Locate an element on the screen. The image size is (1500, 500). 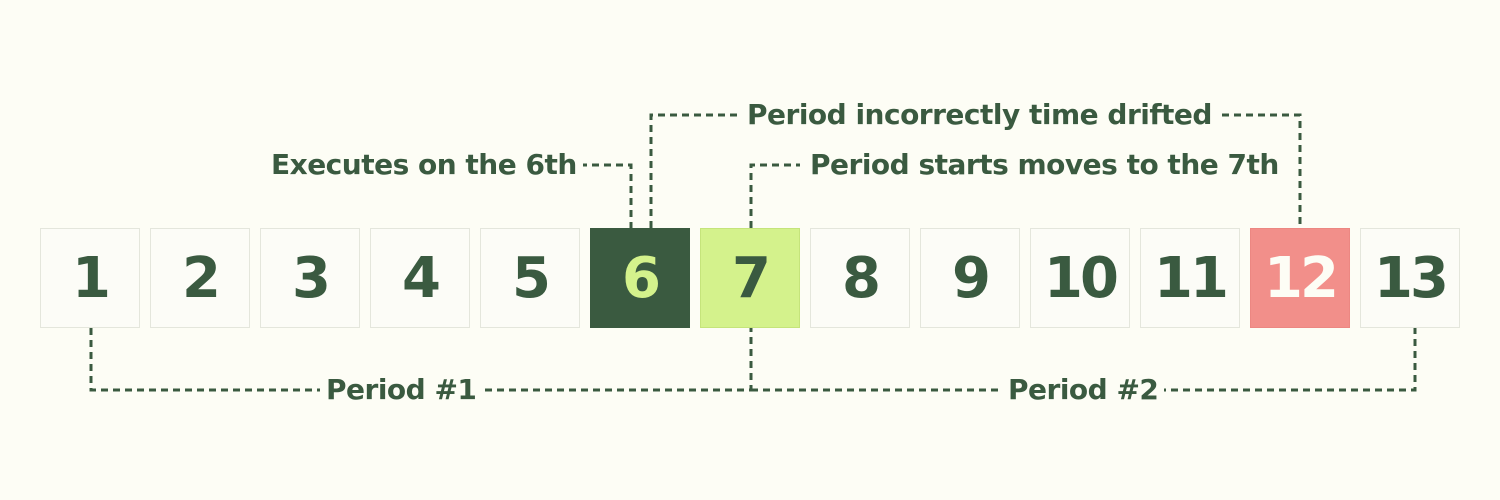
executes-connector is located at coordinates (606, 195).